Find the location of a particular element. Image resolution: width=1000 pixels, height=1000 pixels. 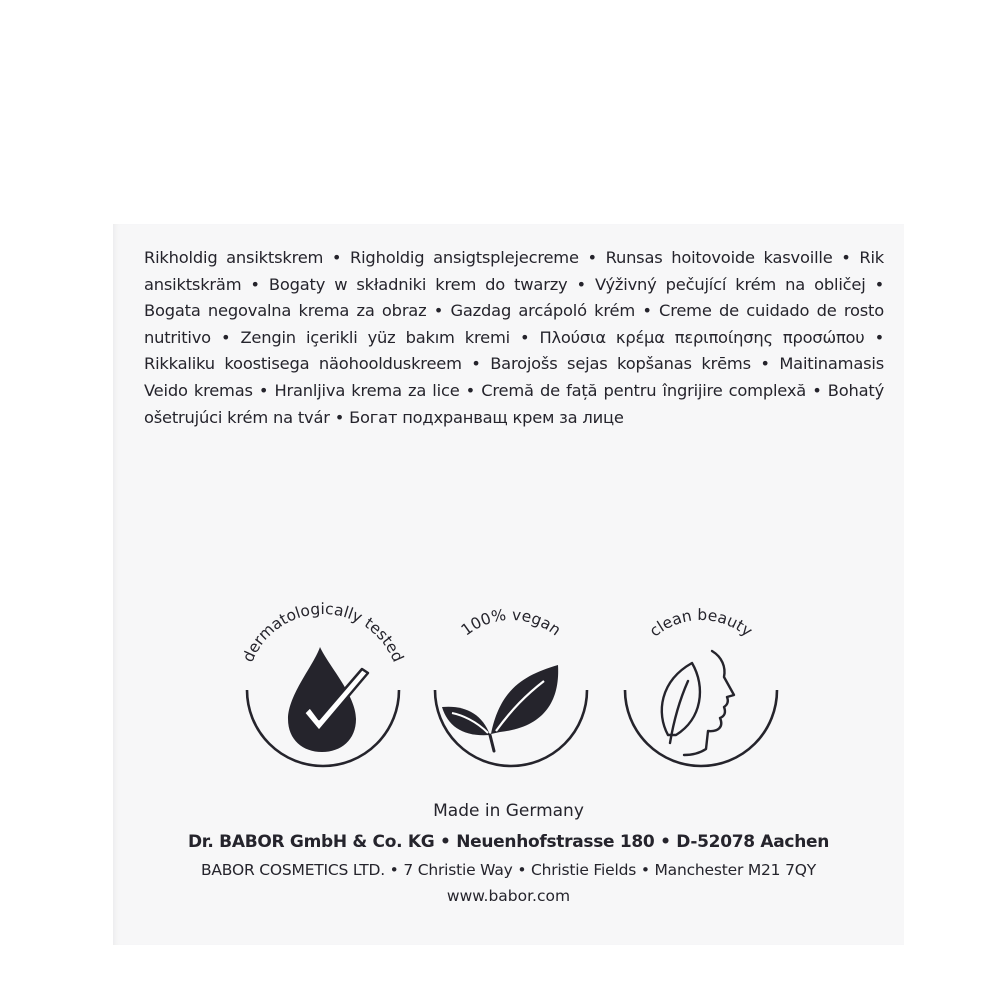

badge-label: 100% vegan is located at coordinates (511, 622).